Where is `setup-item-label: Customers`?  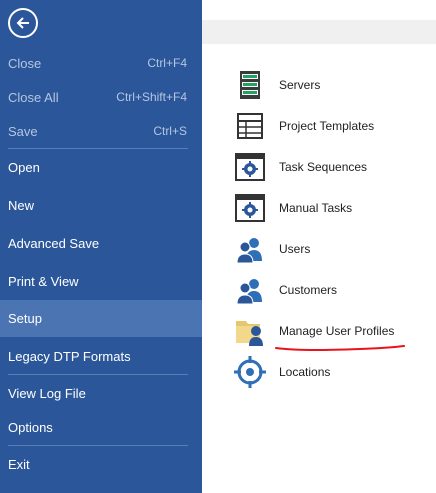
setup-item-label: Customers is located at coordinates (308, 290).